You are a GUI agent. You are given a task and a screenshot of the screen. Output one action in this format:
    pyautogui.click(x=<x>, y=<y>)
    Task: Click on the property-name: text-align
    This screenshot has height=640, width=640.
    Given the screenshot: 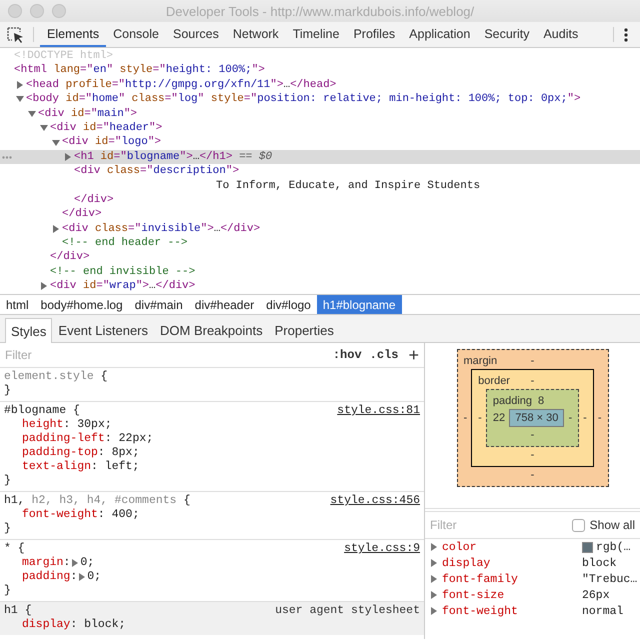 What is the action you would take?
    pyautogui.click(x=57, y=467)
    